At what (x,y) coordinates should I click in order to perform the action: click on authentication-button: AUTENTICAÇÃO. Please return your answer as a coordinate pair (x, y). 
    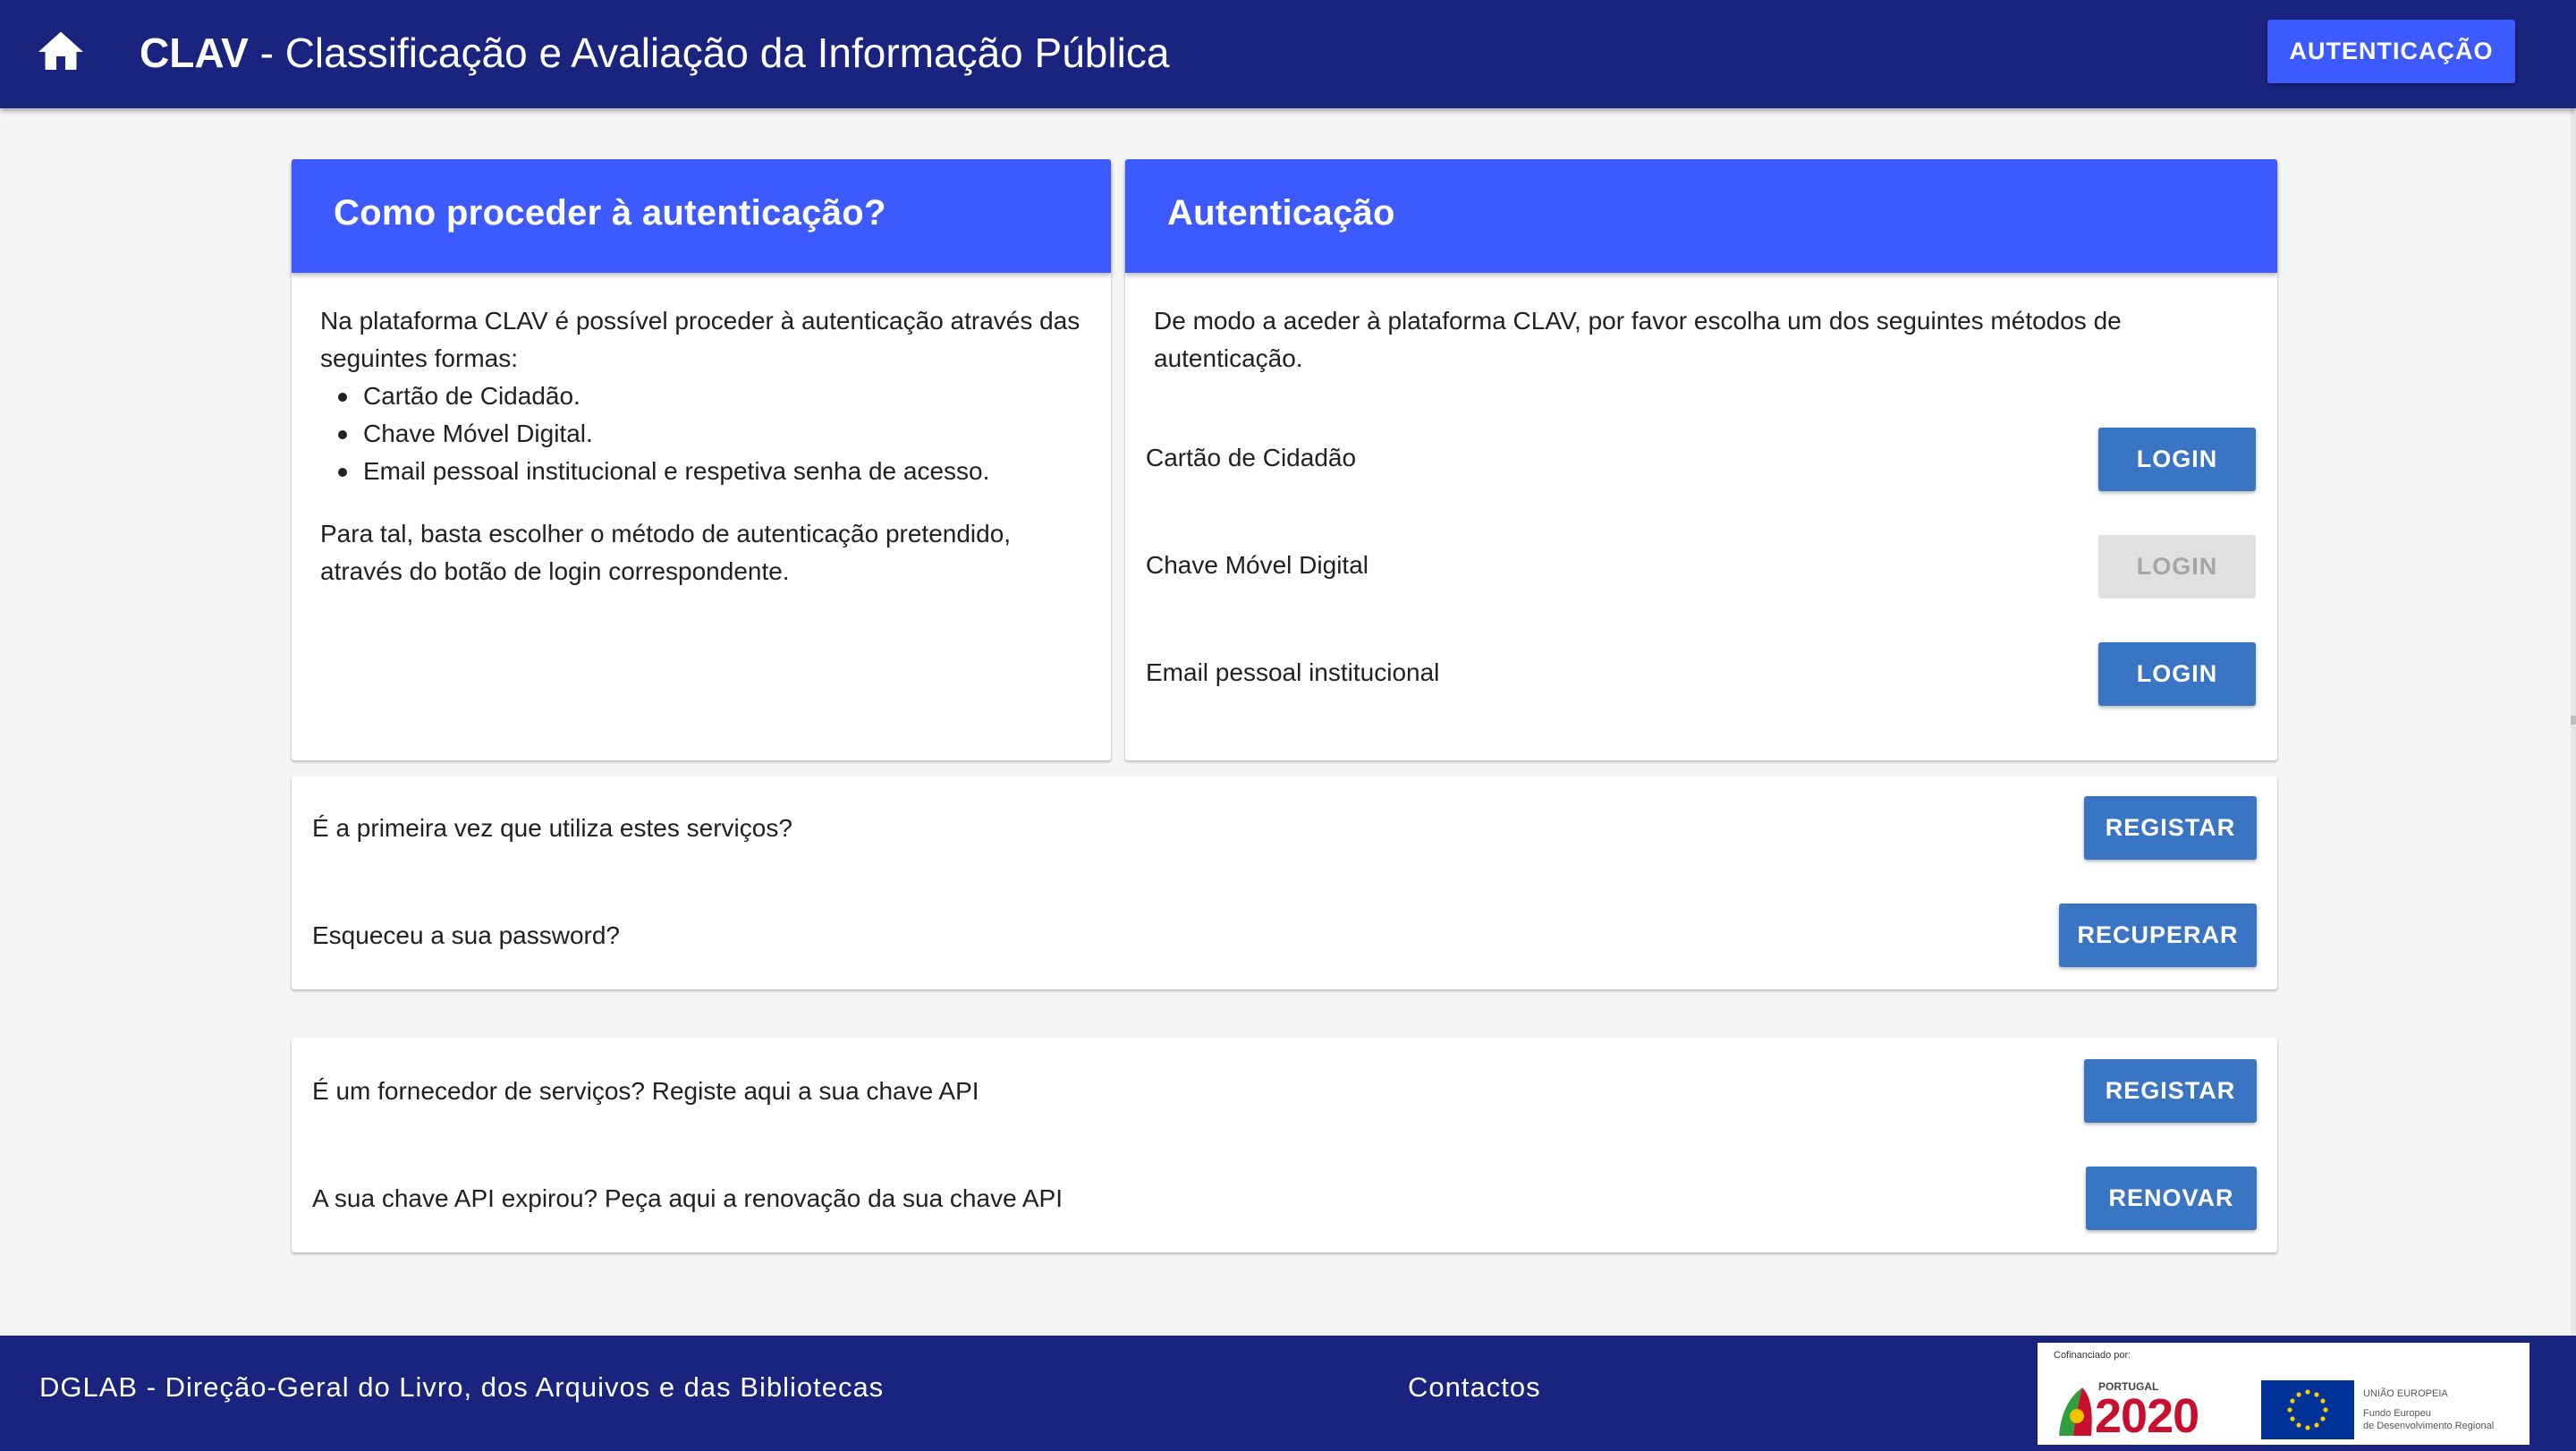
    Looking at the image, I should click on (2391, 51).